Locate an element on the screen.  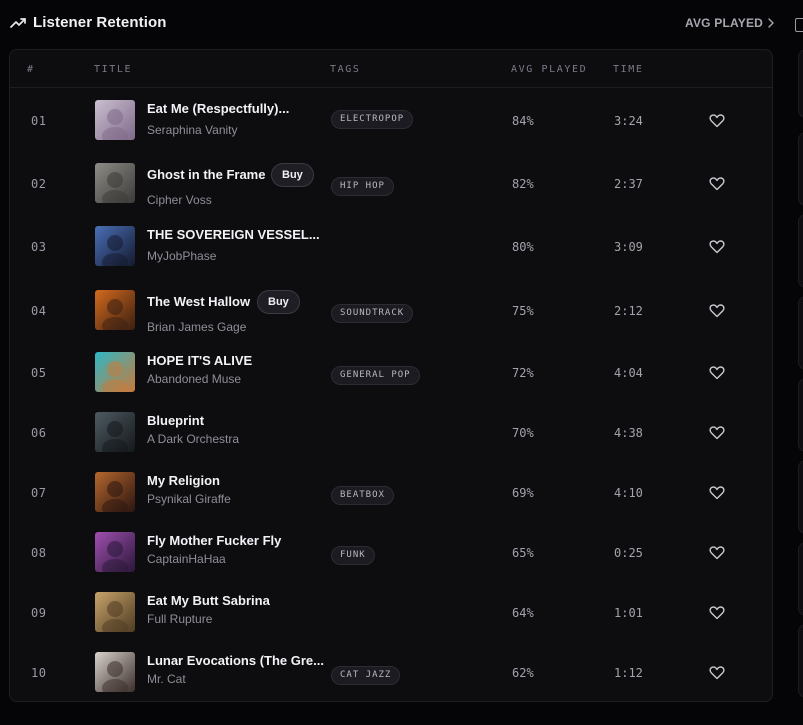
track-index: 05 is located at coordinates (39, 373).